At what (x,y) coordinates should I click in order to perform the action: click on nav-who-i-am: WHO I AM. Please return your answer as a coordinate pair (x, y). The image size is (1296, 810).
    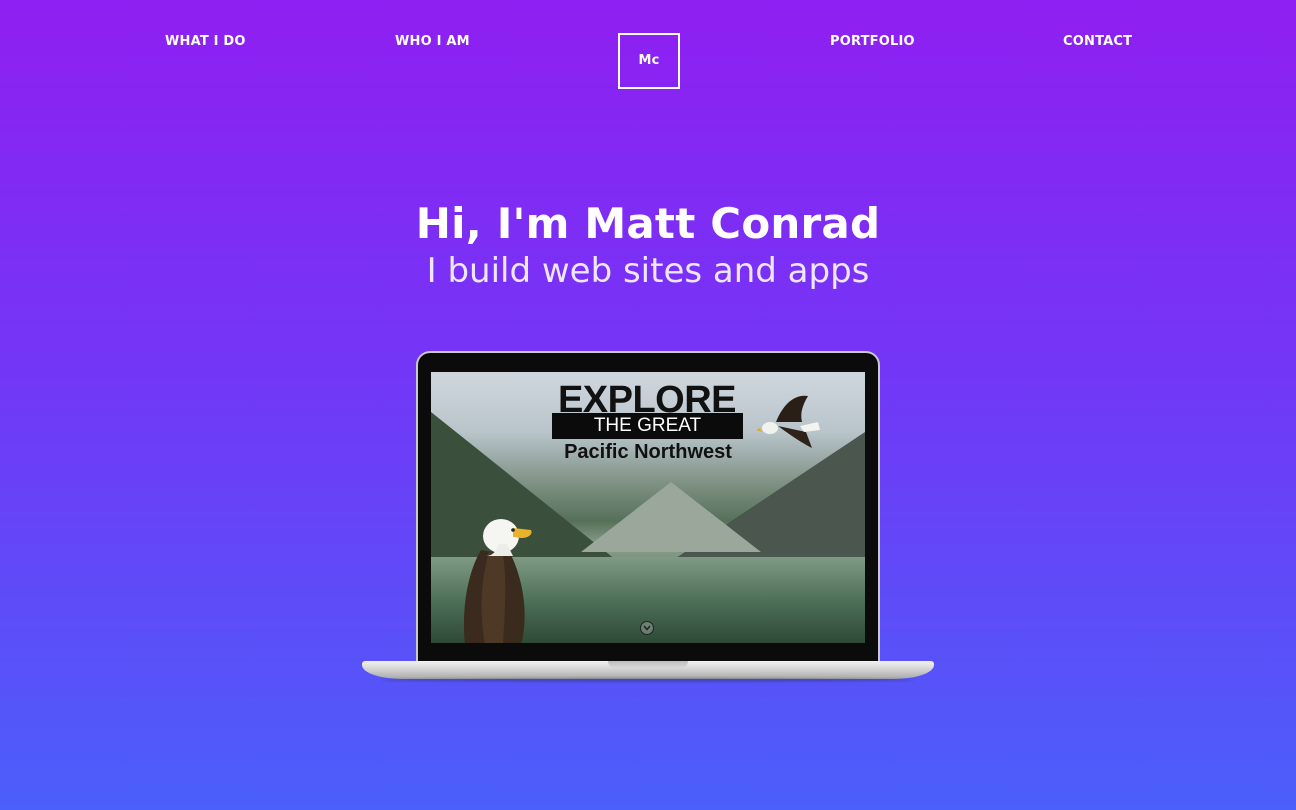
    Looking at the image, I should click on (432, 42).